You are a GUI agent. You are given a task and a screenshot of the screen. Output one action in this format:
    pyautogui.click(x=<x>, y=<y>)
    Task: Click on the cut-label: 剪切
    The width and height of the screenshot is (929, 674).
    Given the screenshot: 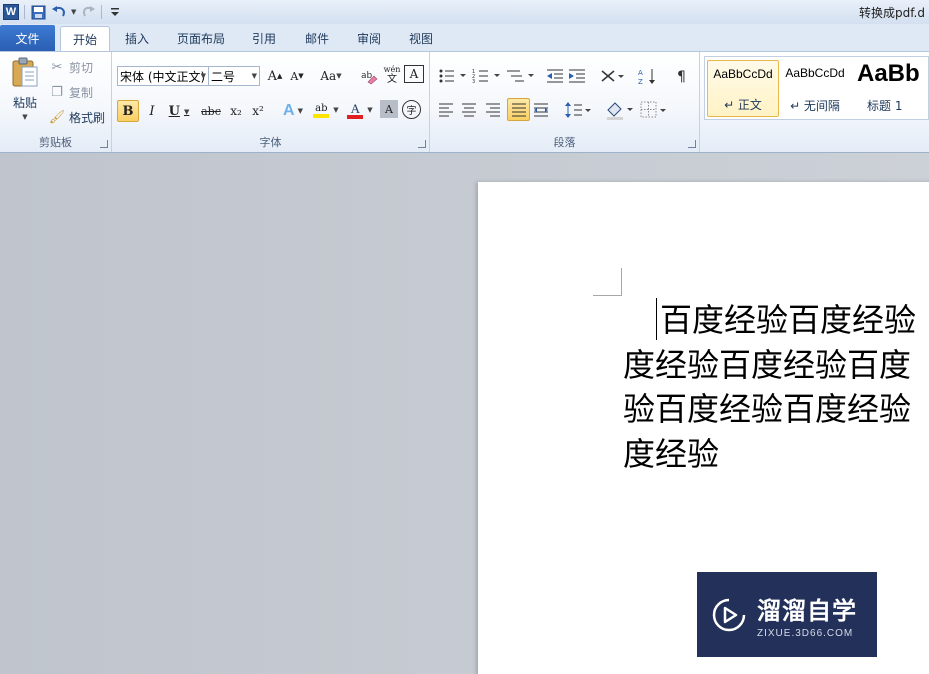 What is the action you would take?
    pyautogui.click(x=81, y=67)
    